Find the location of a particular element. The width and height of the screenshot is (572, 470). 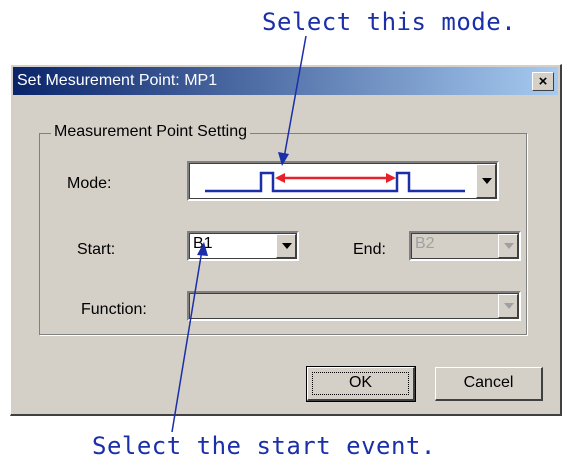

end-label: End: is located at coordinates (369, 249).